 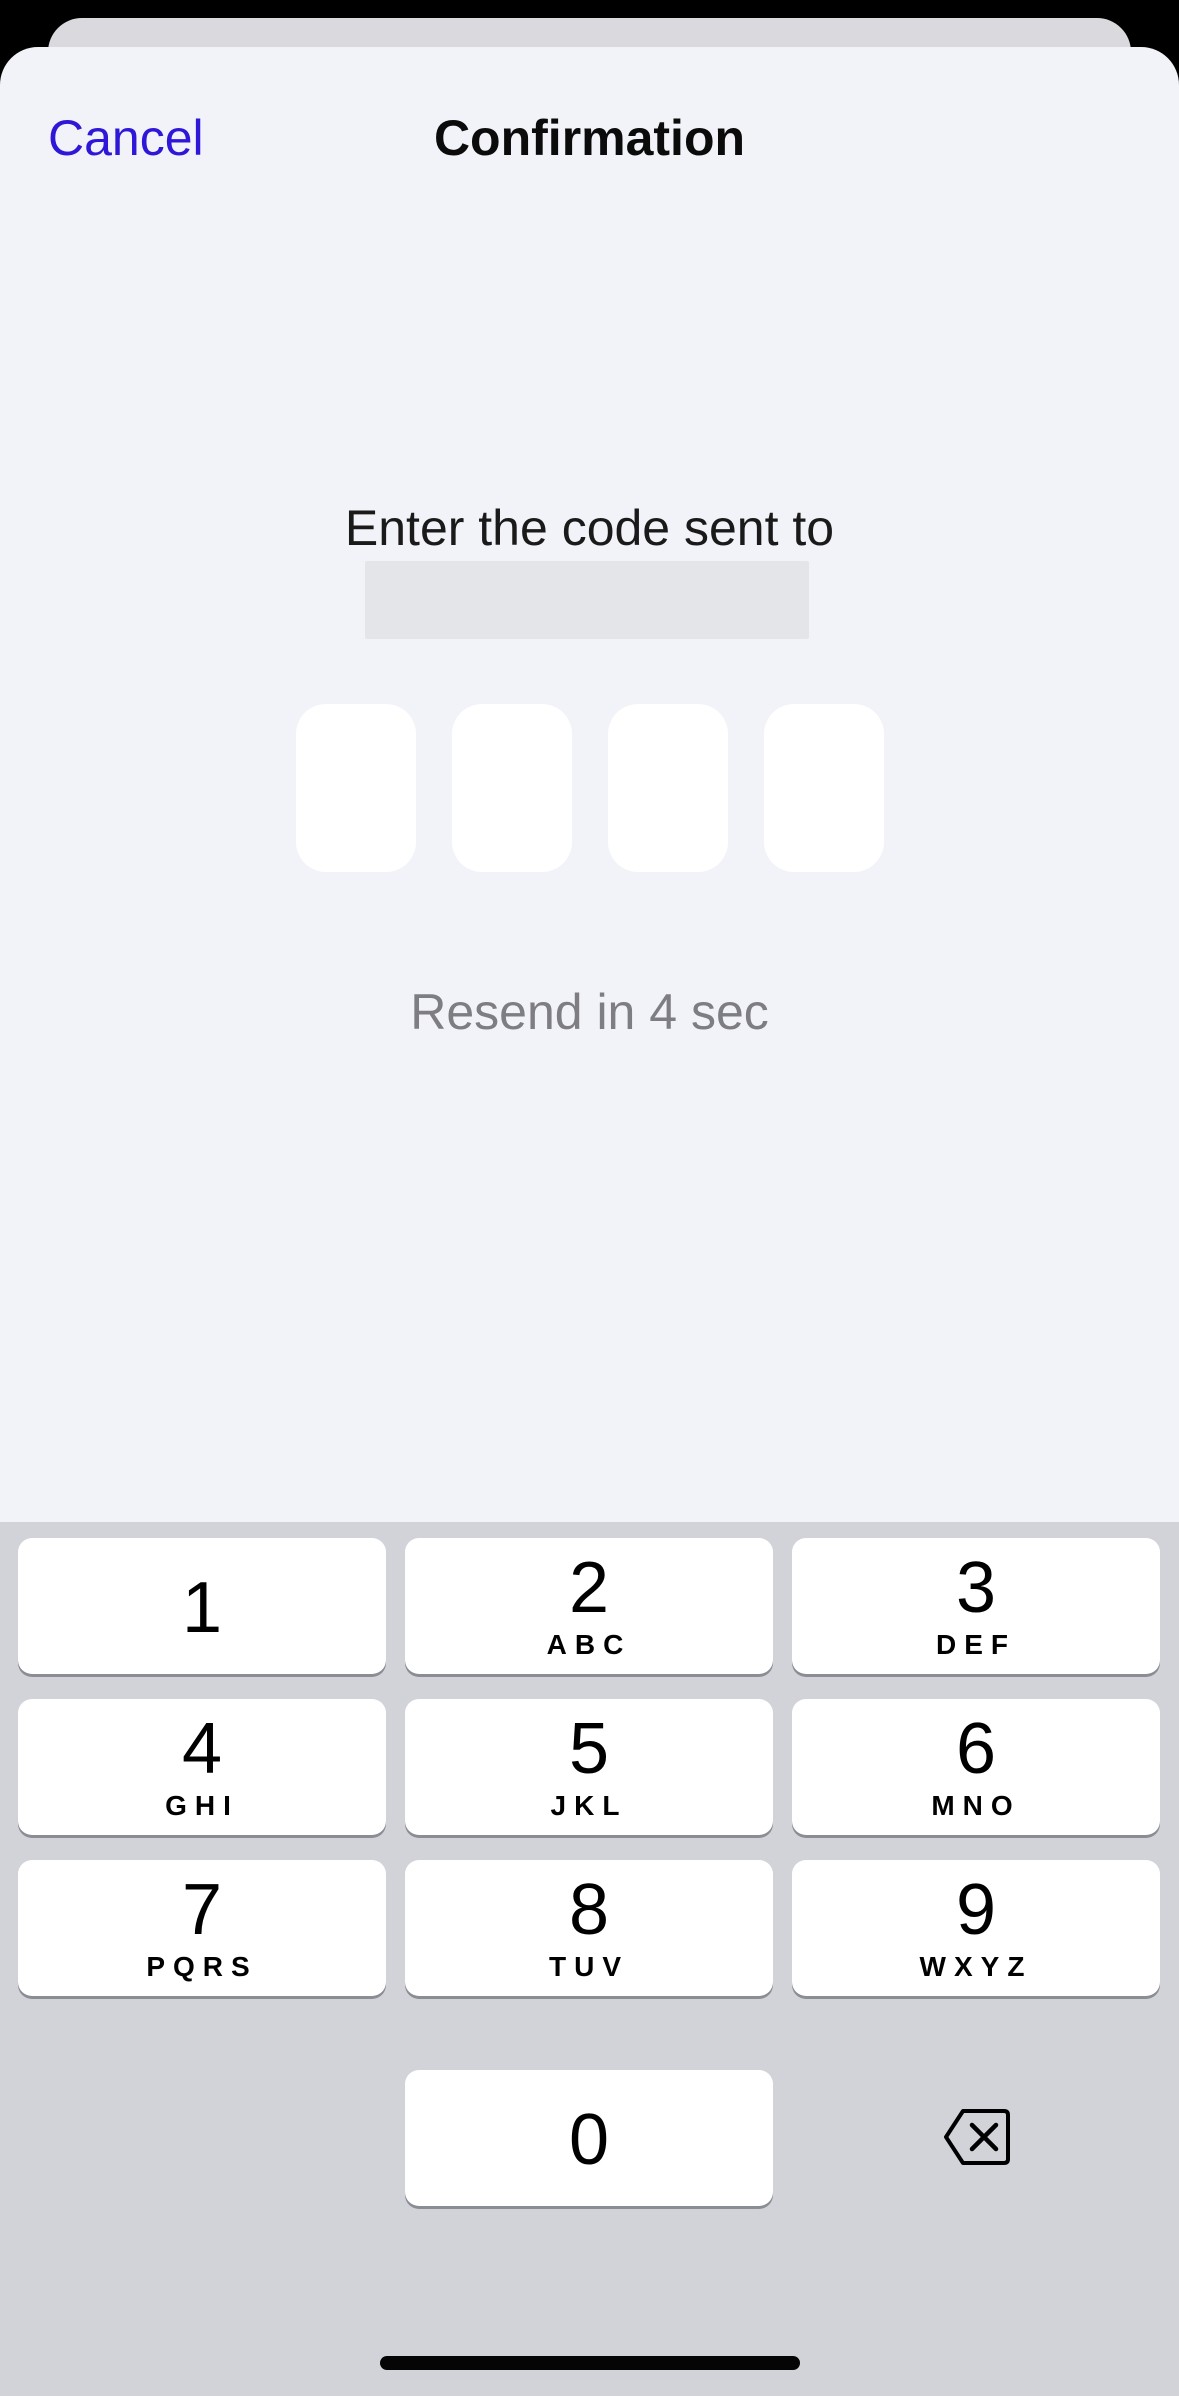 What do you see at coordinates (589, 1805) in the screenshot?
I see `key-letters: JKL` at bounding box center [589, 1805].